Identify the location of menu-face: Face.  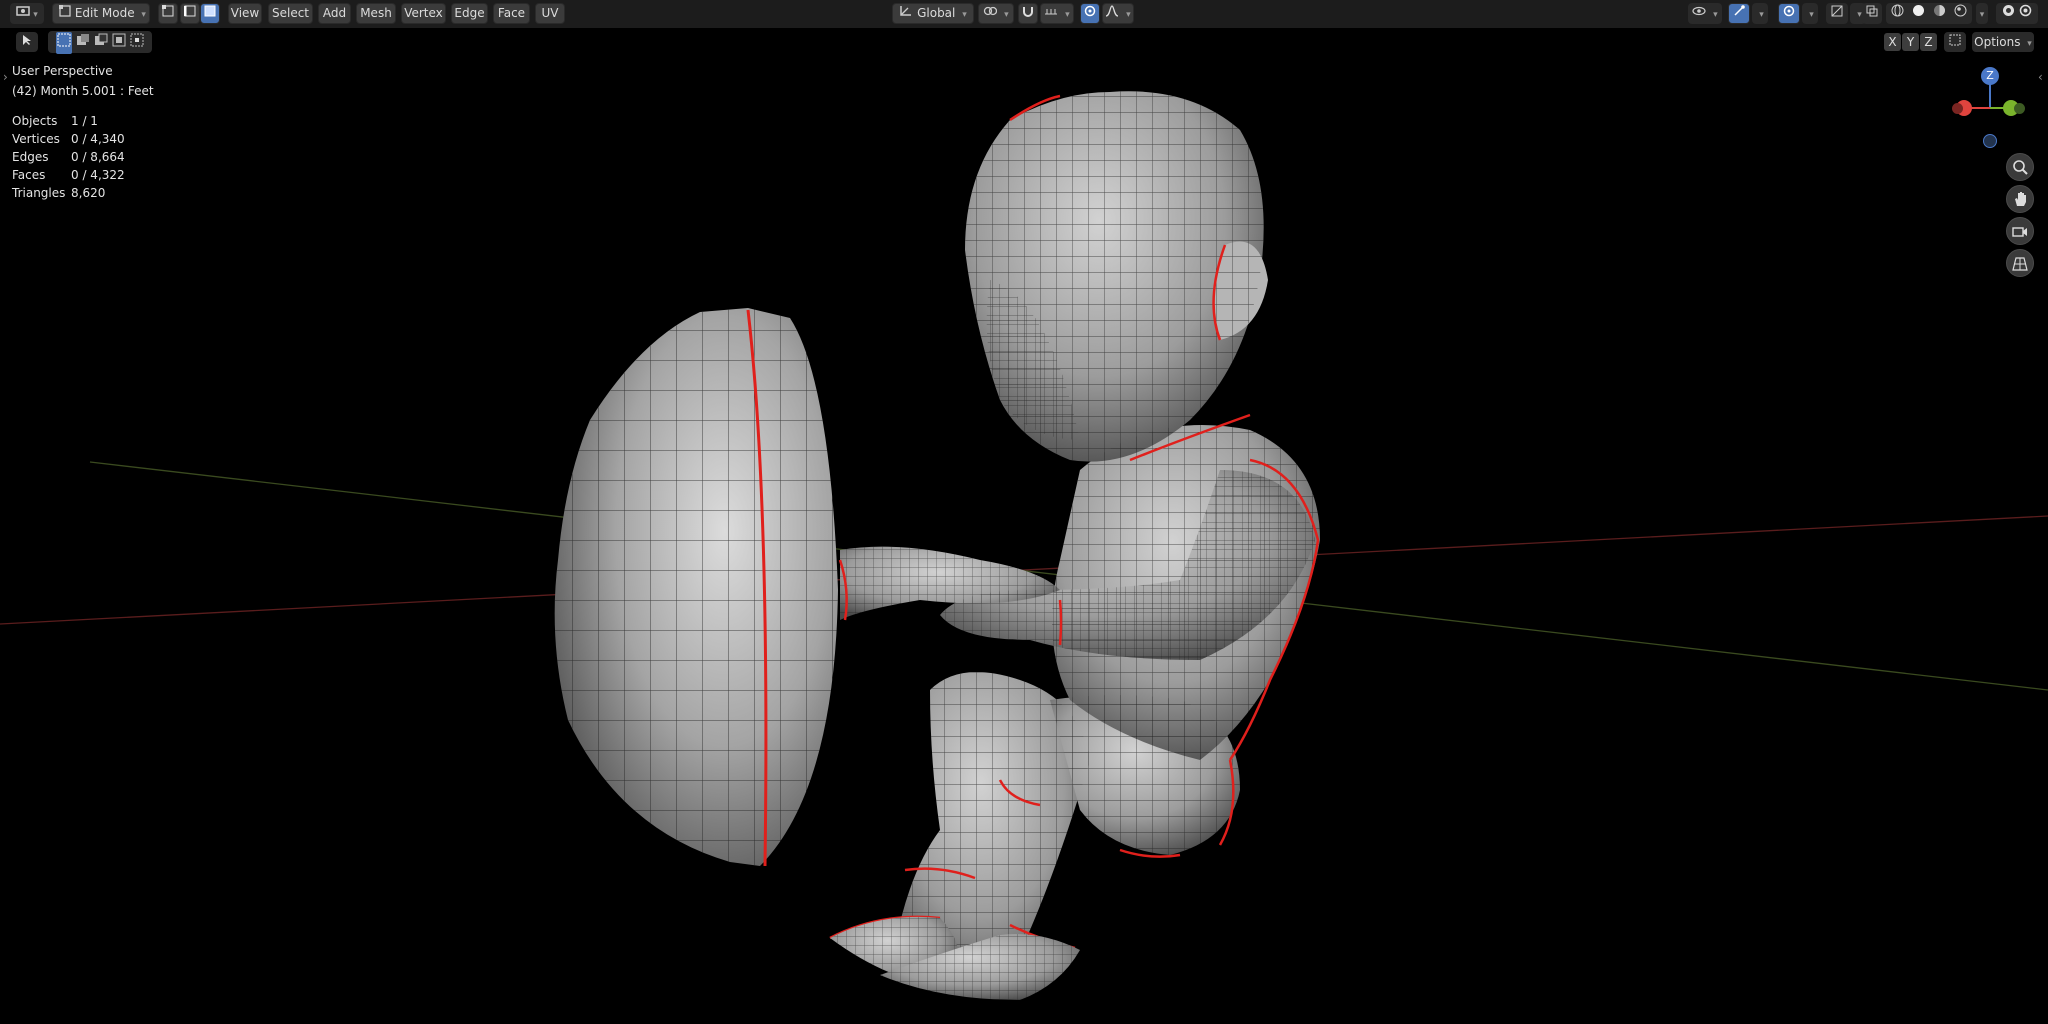
(511, 13).